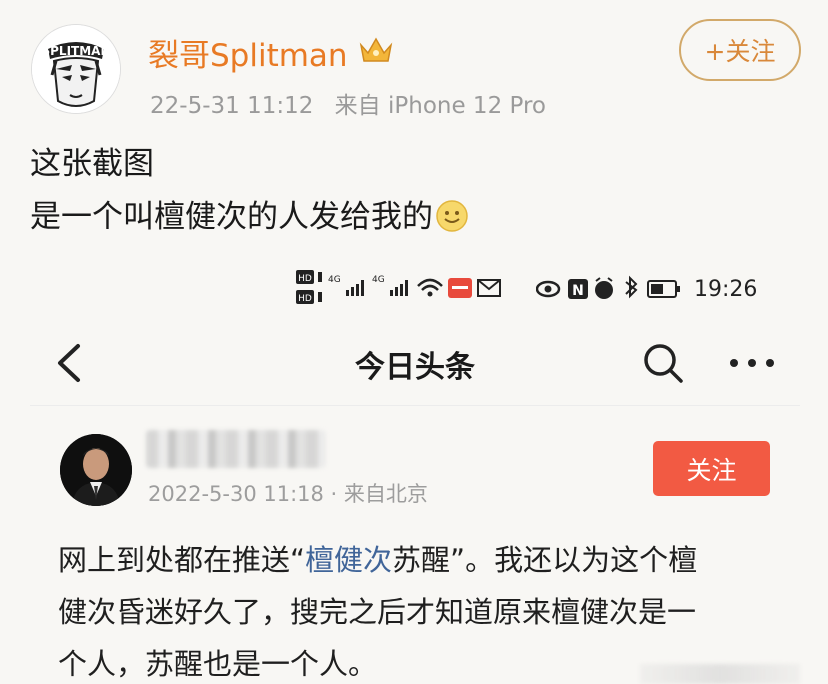 This screenshot has height=684, width=828. I want to click on blurred-username, so click(236, 449).